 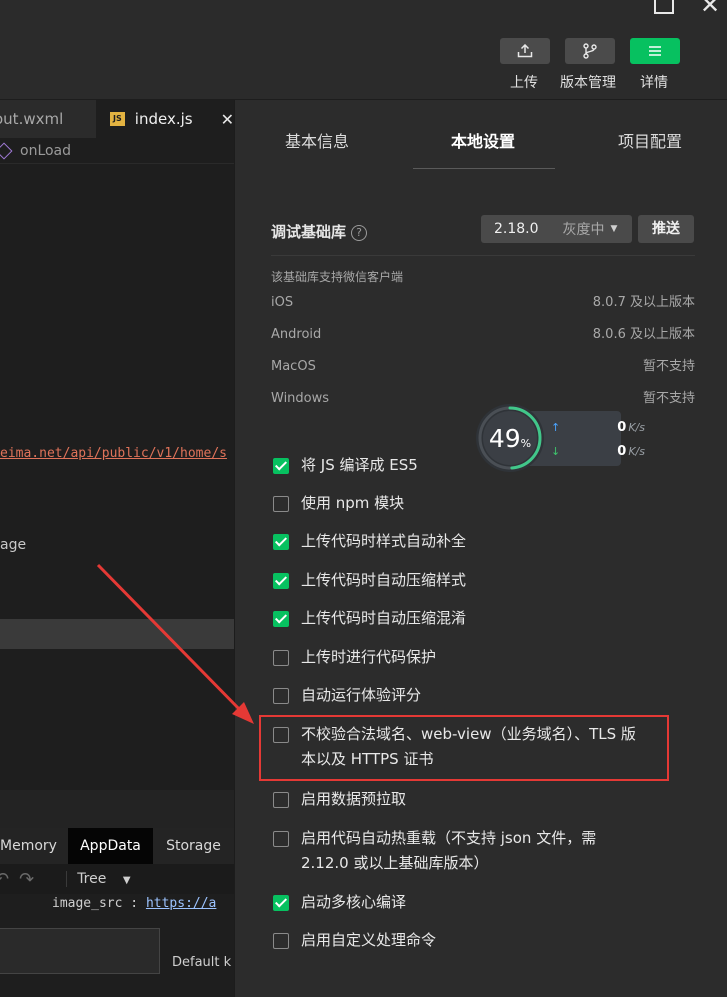 What do you see at coordinates (664, 7) in the screenshot?
I see `restore-window-icon` at bounding box center [664, 7].